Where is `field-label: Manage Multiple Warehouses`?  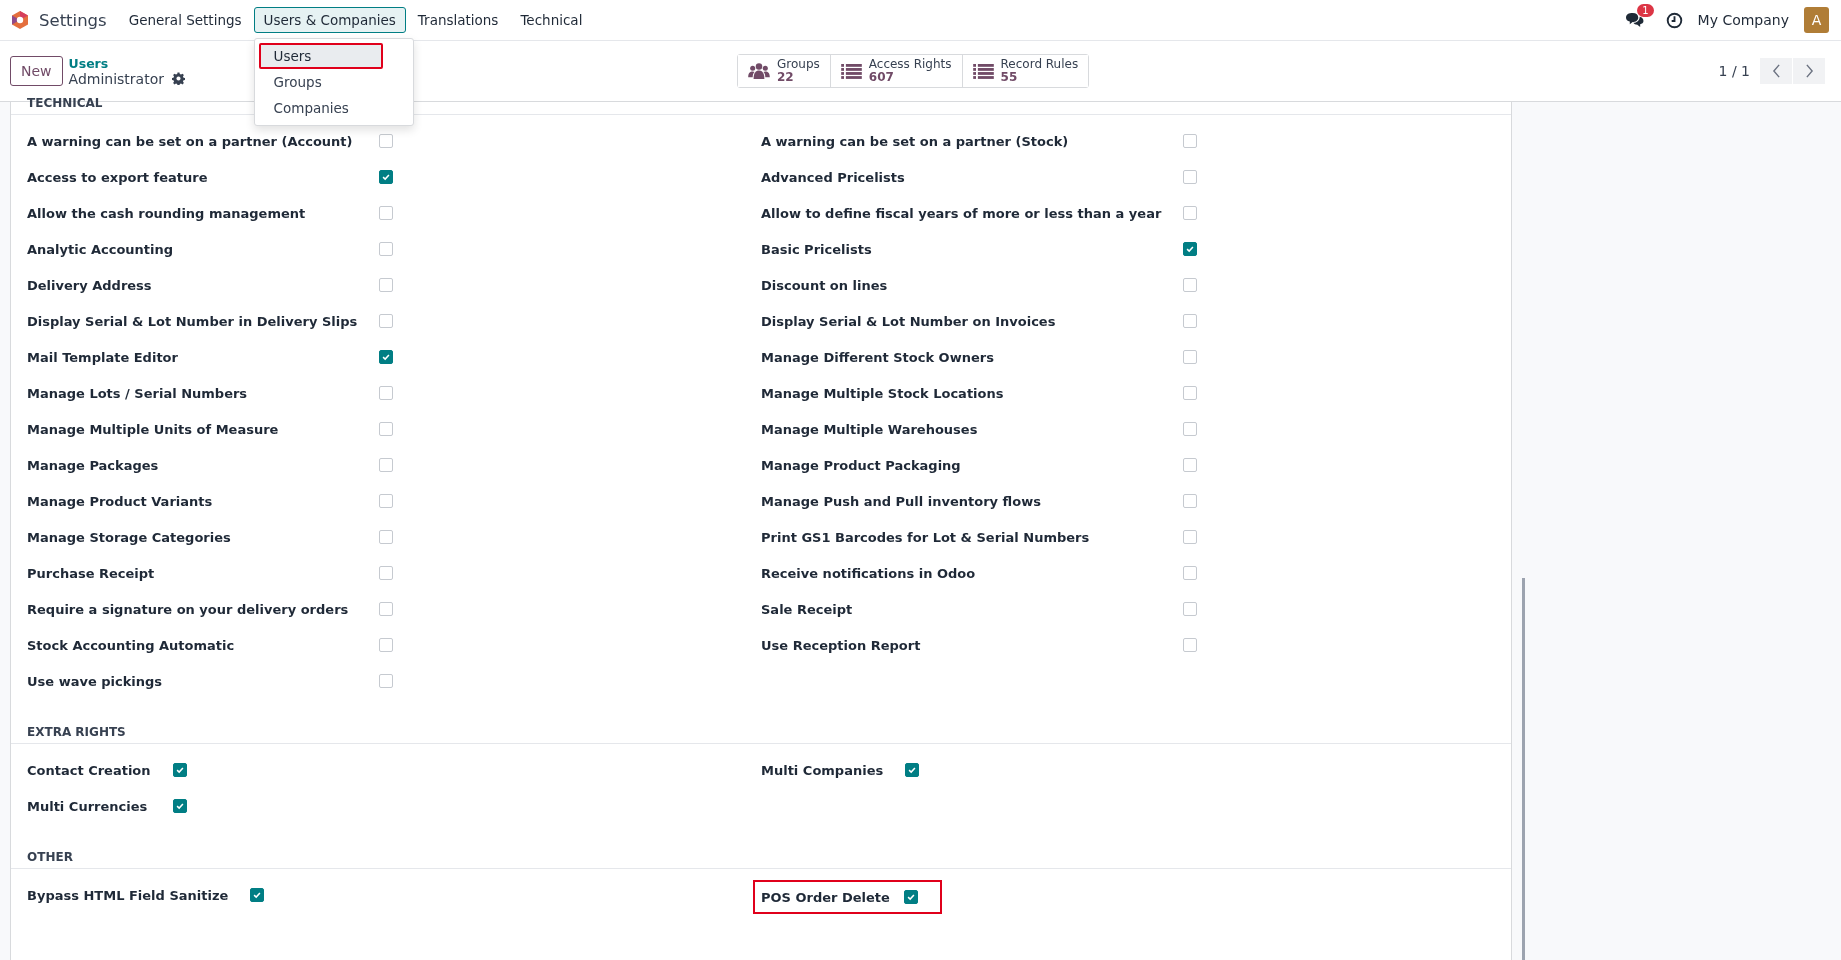 field-label: Manage Multiple Warehouses is located at coordinates (870, 429).